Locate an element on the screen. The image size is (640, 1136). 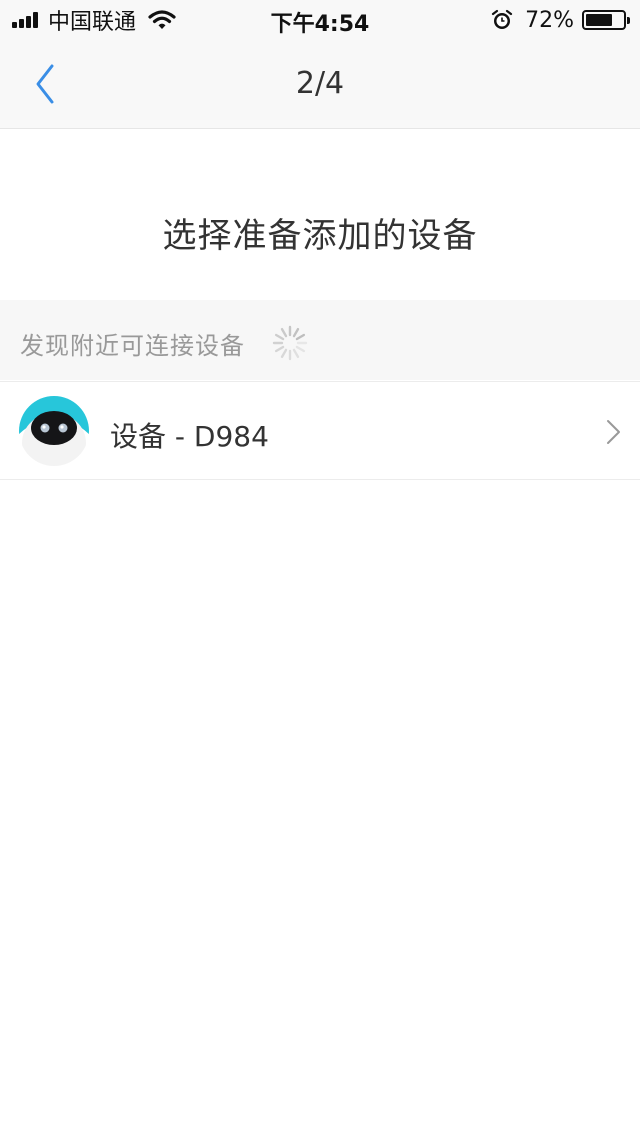
robot-avatar-icon is located at coordinates (54, 431).